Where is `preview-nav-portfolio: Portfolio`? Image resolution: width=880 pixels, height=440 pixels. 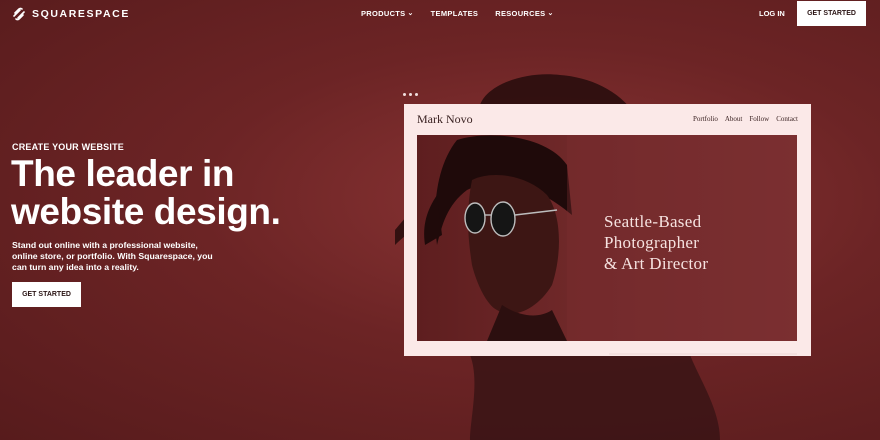
preview-nav-portfolio: Portfolio is located at coordinates (705, 119).